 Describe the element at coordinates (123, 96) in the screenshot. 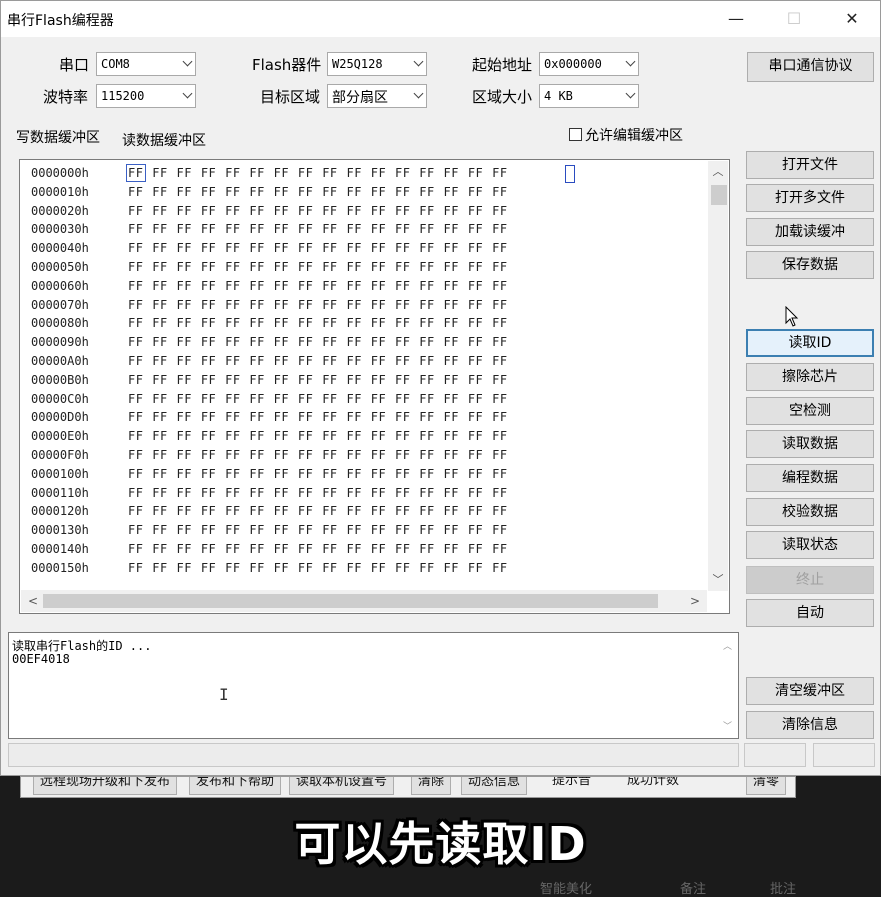

I see `baud-value: 115200` at that location.